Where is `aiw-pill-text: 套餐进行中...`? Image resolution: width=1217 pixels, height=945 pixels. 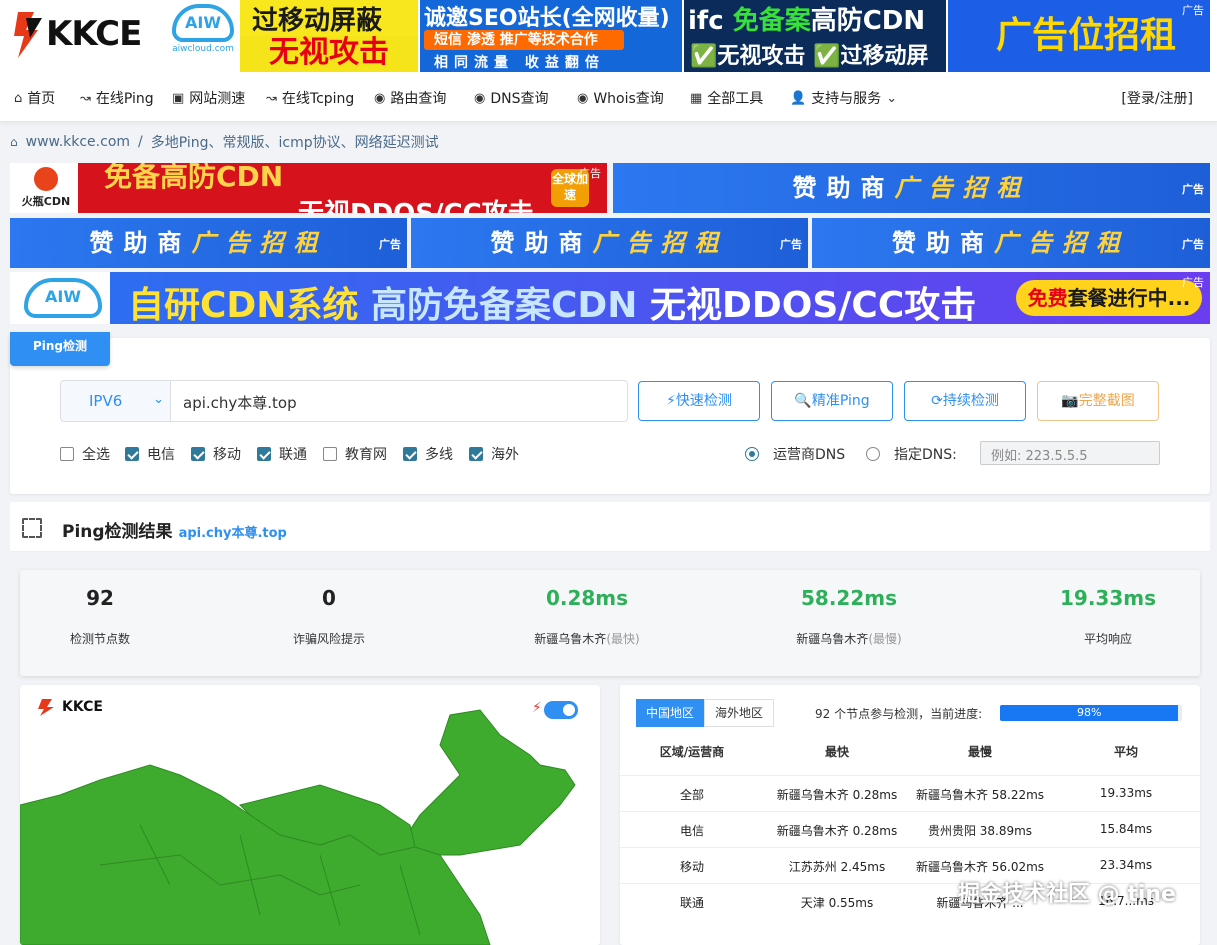
aiw-pill-text: 套餐进行中... is located at coordinates (1129, 298).